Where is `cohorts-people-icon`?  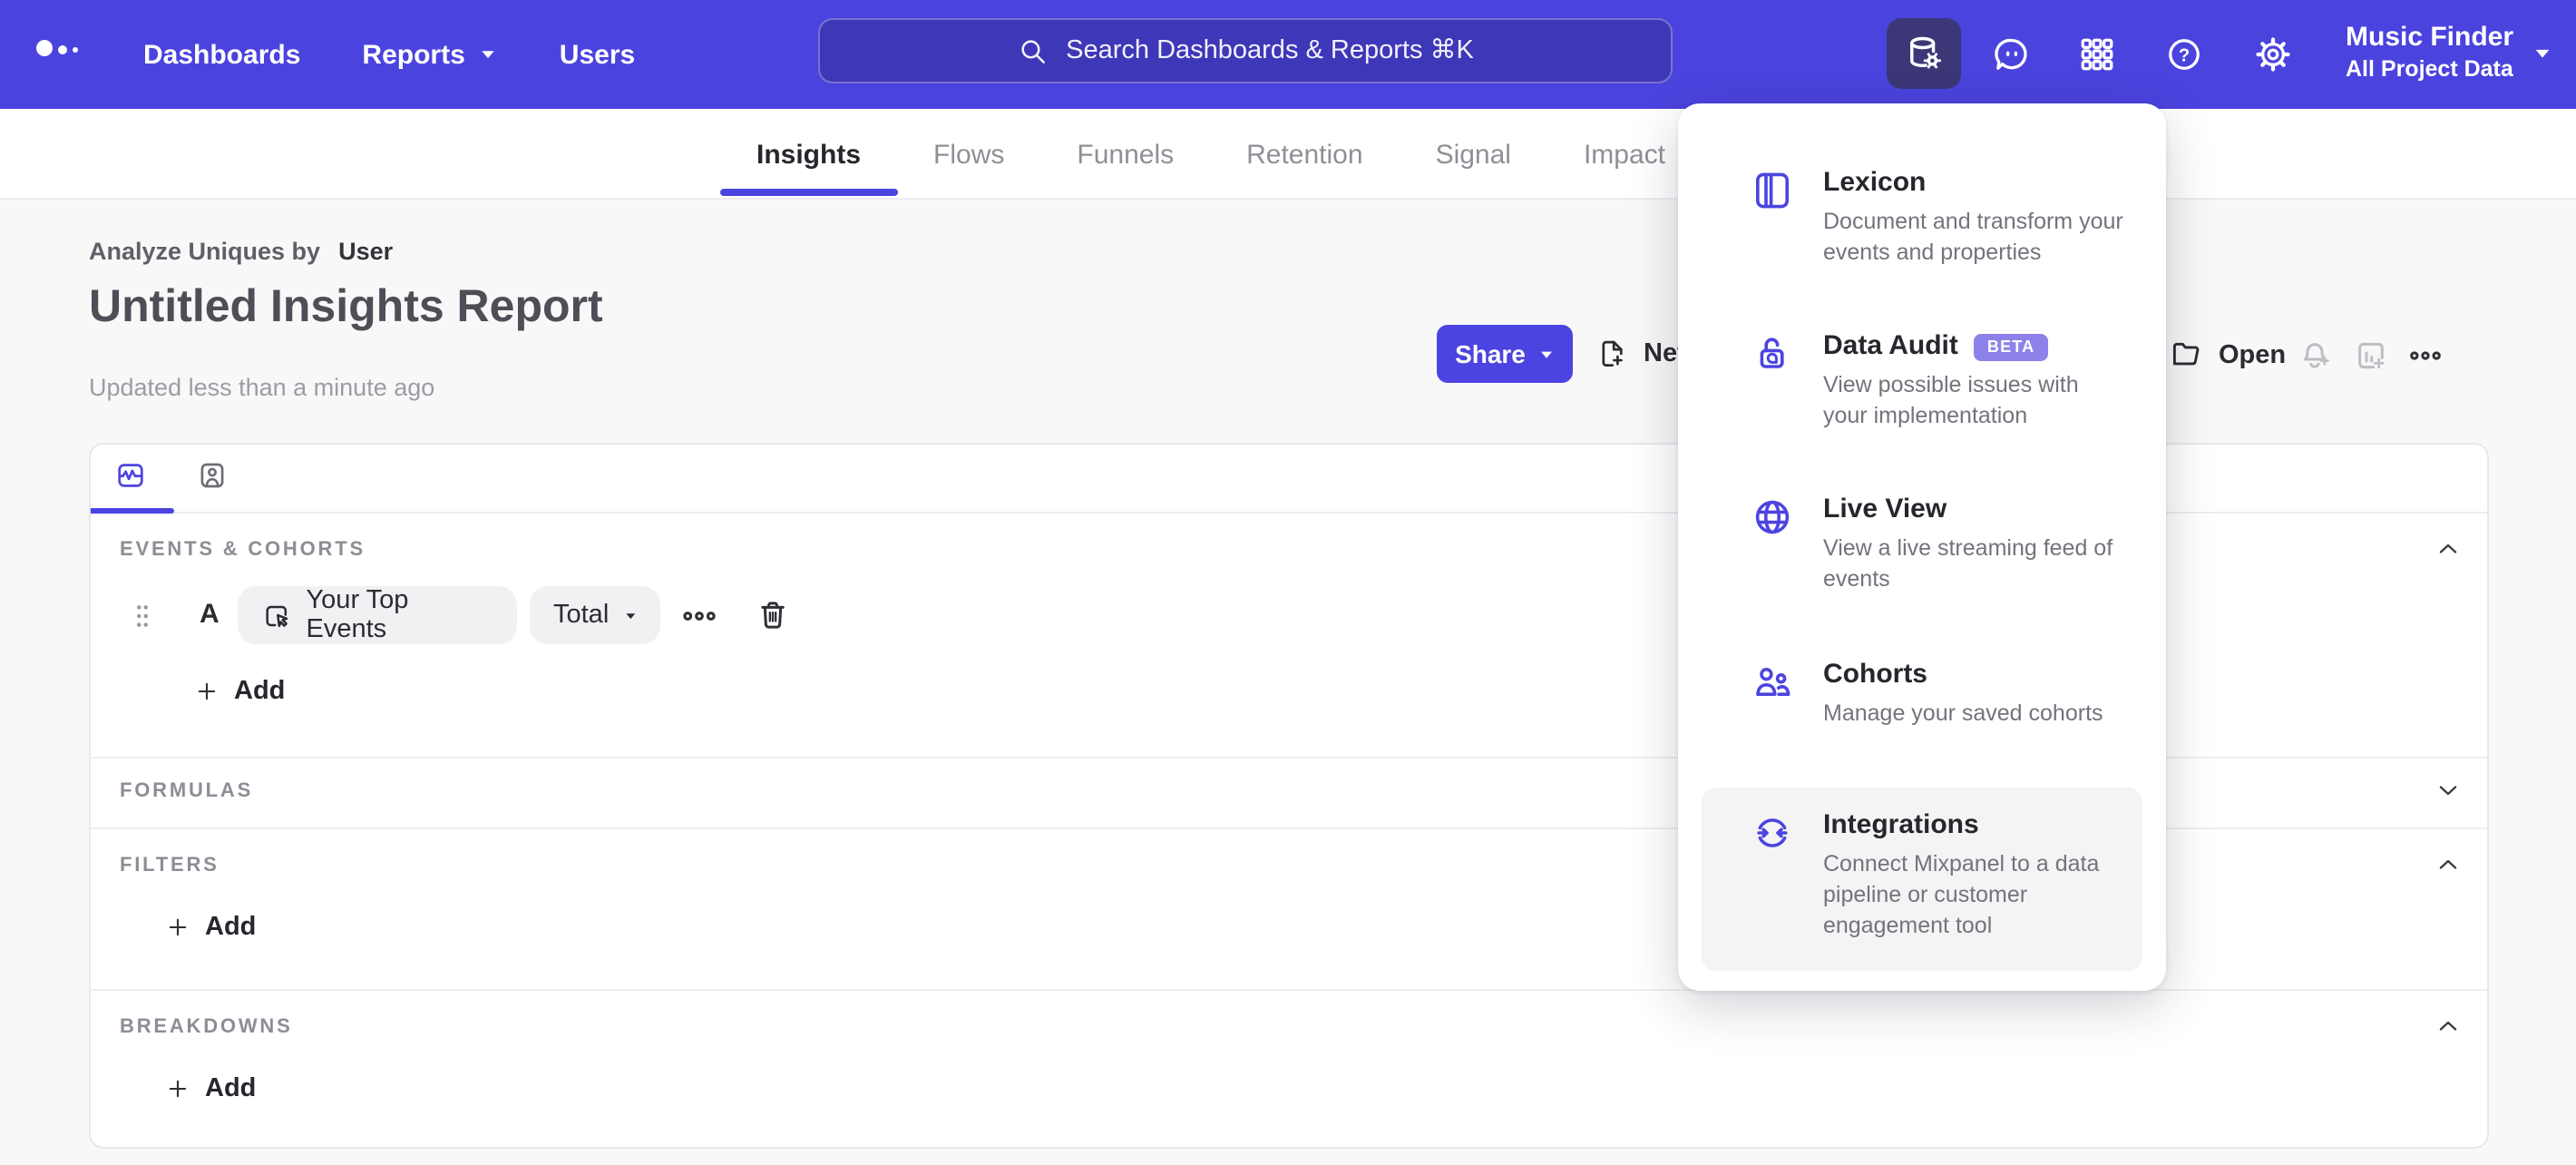 cohorts-people-icon is located at coordinates (1772, 682).